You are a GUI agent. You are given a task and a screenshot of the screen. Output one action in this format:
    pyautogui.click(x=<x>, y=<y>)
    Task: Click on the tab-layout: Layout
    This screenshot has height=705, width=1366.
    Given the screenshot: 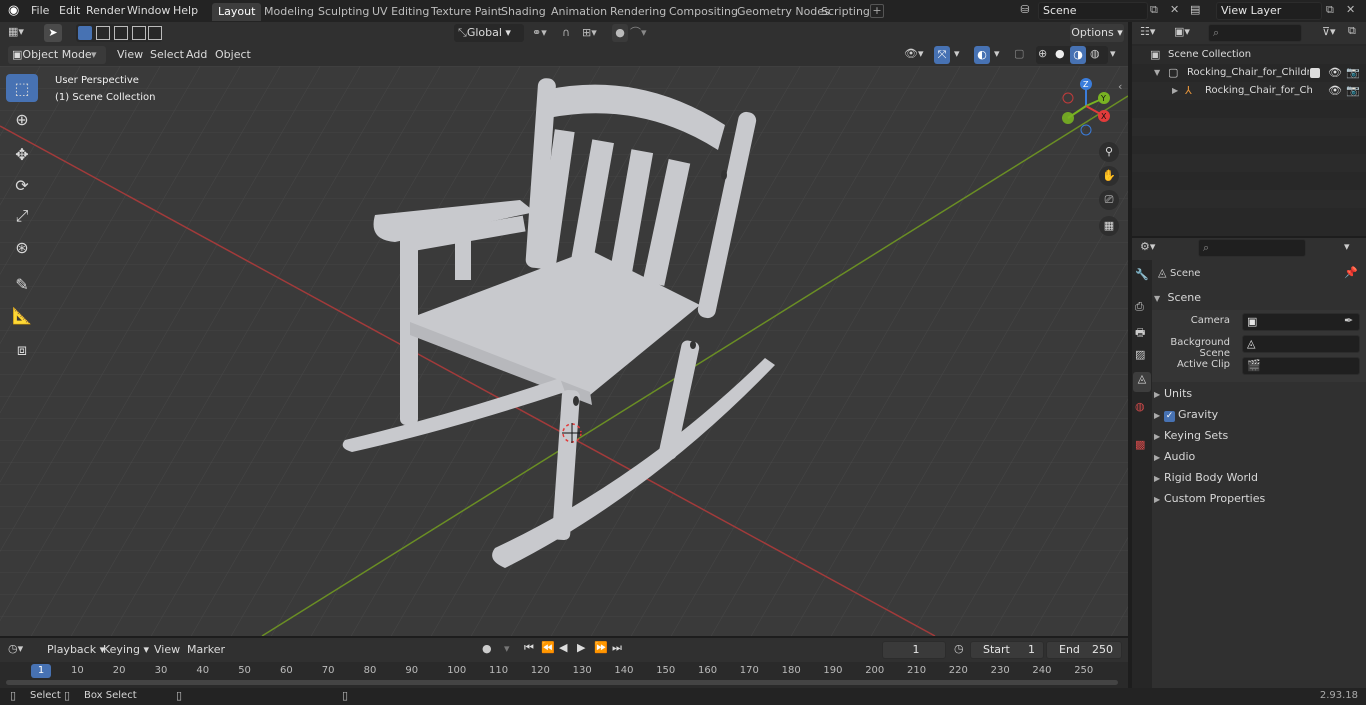 What is the action you would take?
    pyautogui.click(x=237, y=12)
    